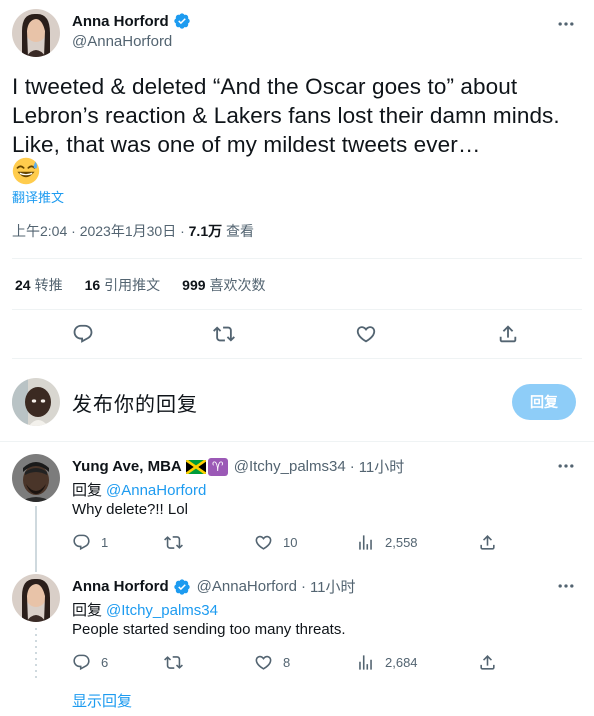  I want to click on views-label: 查看, so click(238, 231).